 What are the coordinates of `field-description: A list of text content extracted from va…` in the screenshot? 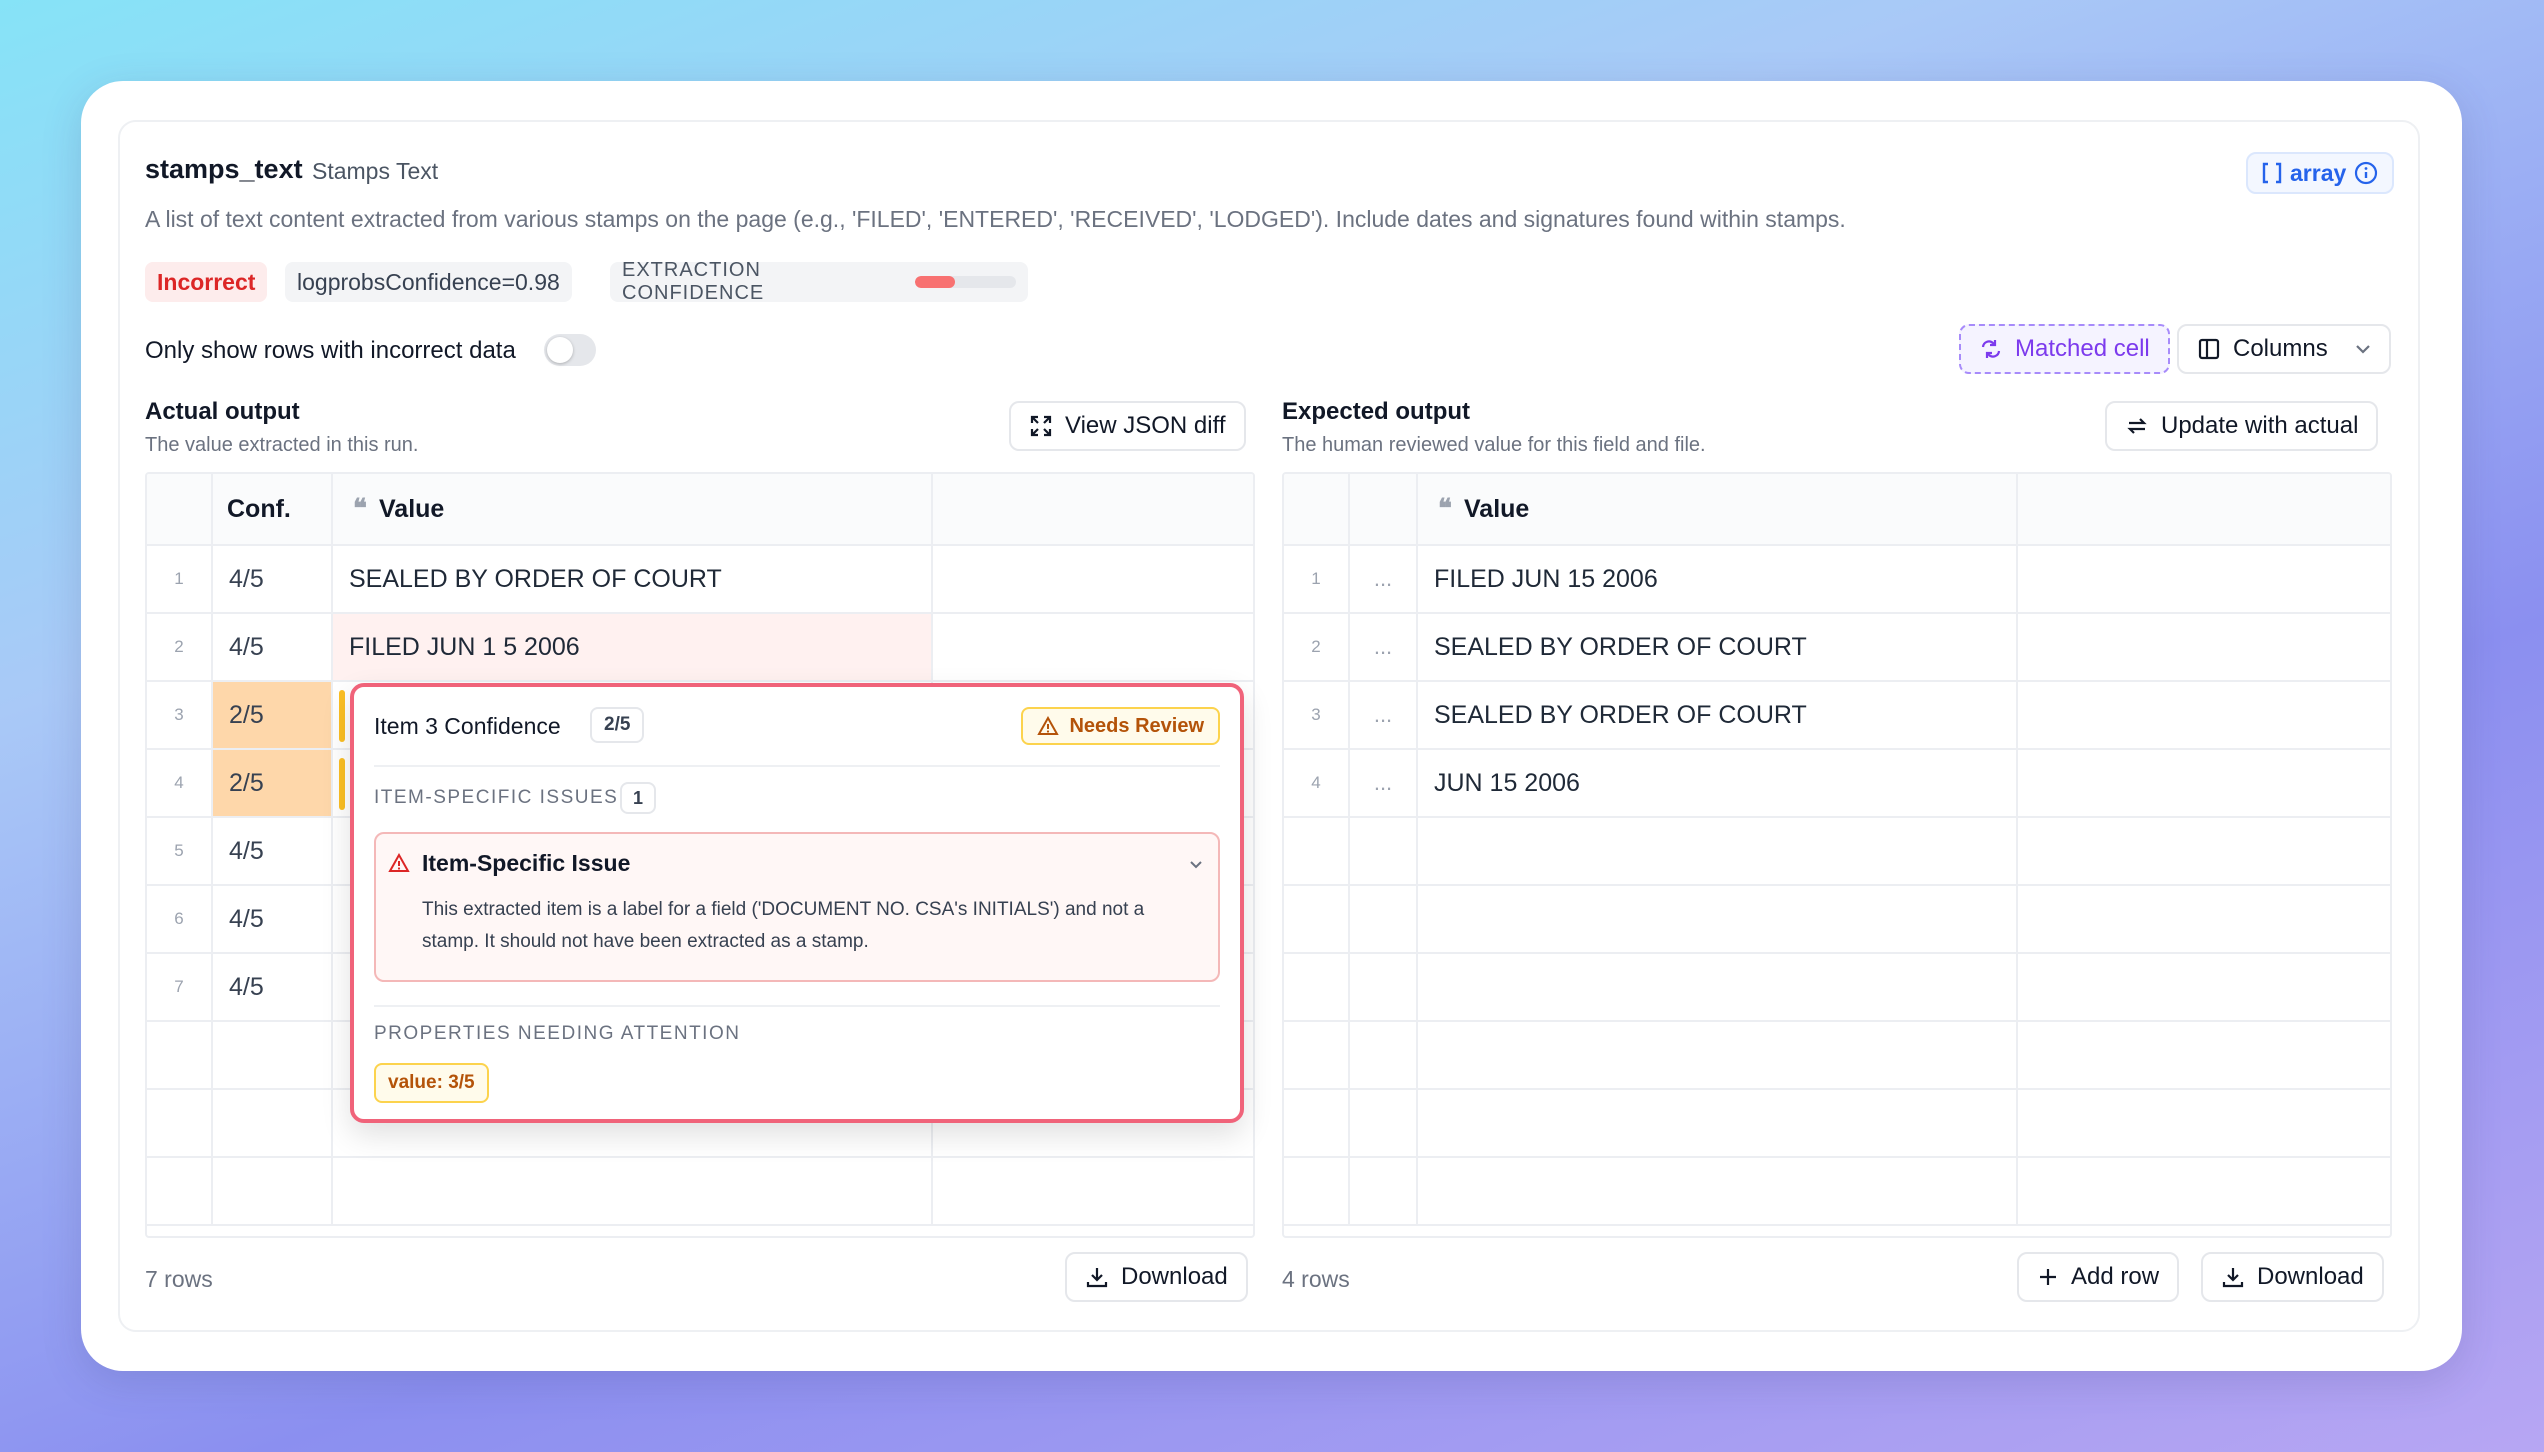 It's located at (995, 219).